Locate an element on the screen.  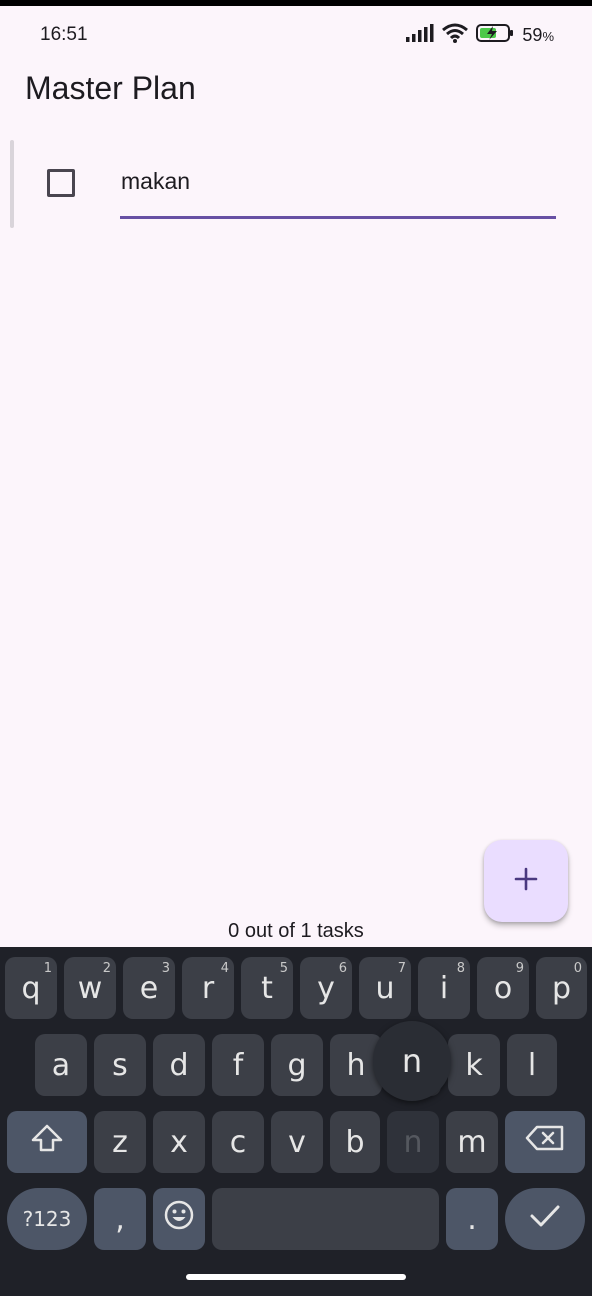
period-key: . is located at coordinates (472, 1219).